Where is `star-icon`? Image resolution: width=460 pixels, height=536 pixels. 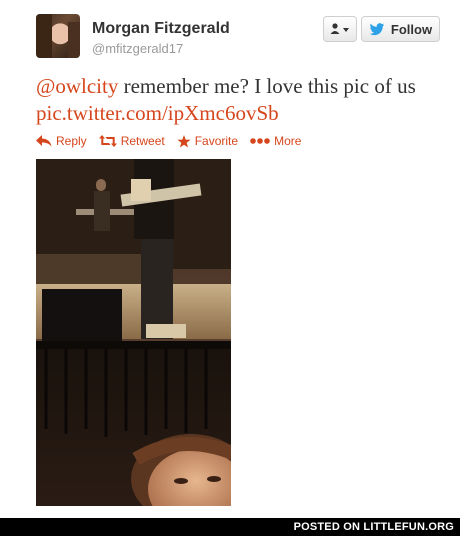 star-icon is located at coordinates (184, 140).